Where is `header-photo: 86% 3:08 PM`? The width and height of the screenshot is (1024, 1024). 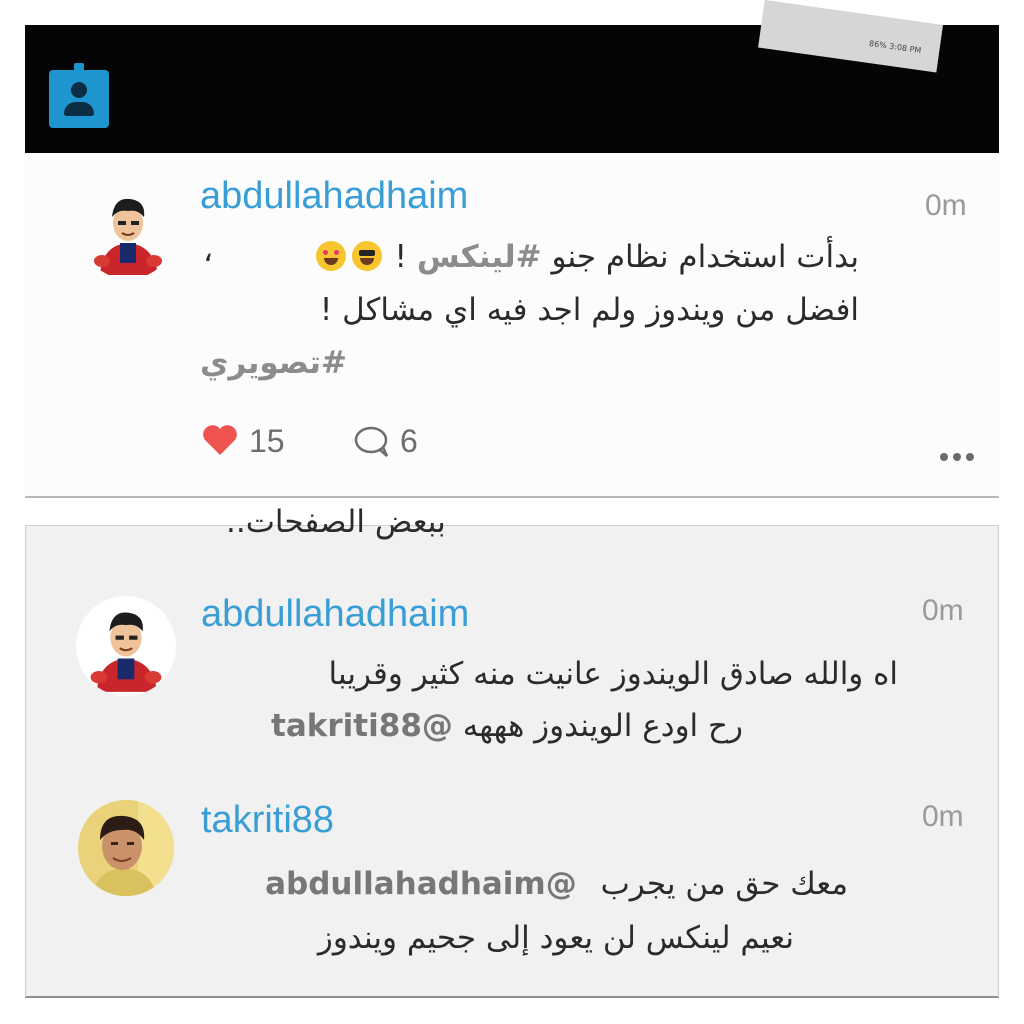 header-photo: 86% 3:08 PM is located at coordinates (512, 76).